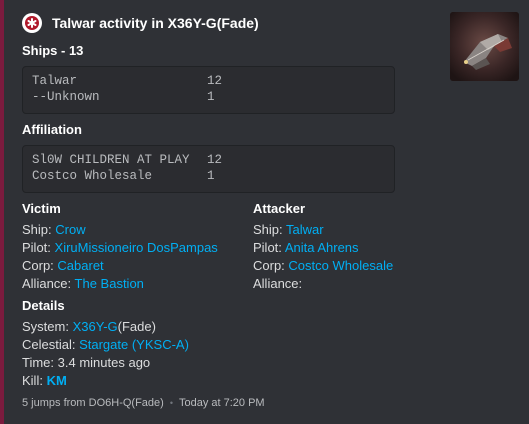 This screenshot has height=424, width=529. I want to click on victim-title: Victim, so click(41, 208).